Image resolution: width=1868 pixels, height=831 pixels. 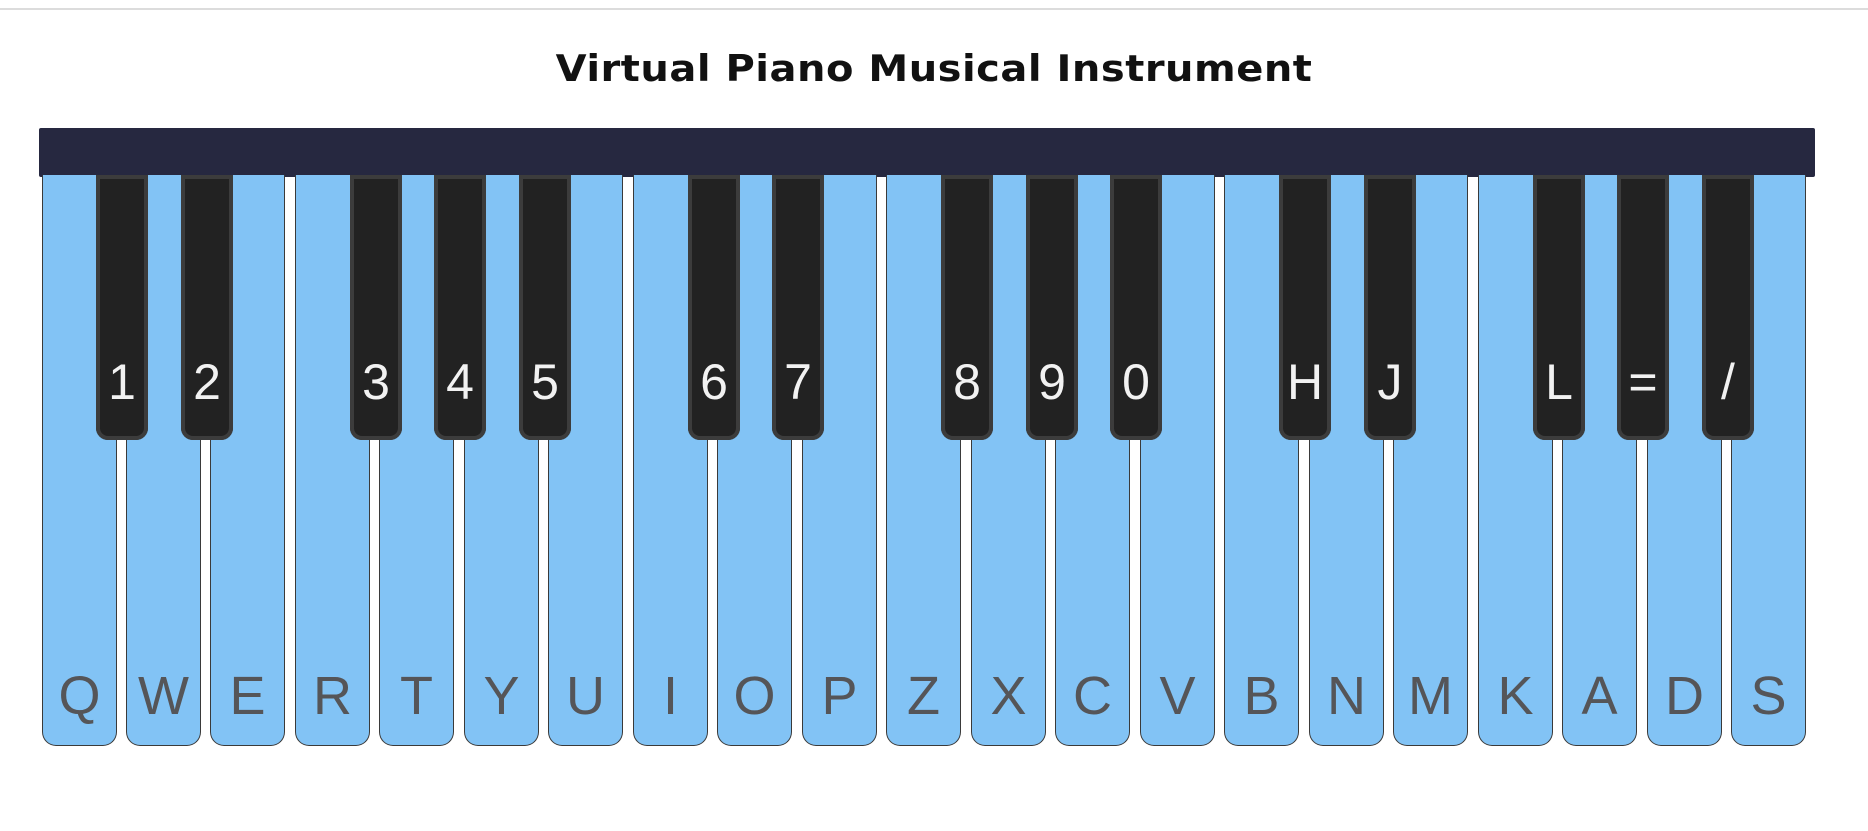 I want to click on black-key-label: 3, so click(x=376, y=382).